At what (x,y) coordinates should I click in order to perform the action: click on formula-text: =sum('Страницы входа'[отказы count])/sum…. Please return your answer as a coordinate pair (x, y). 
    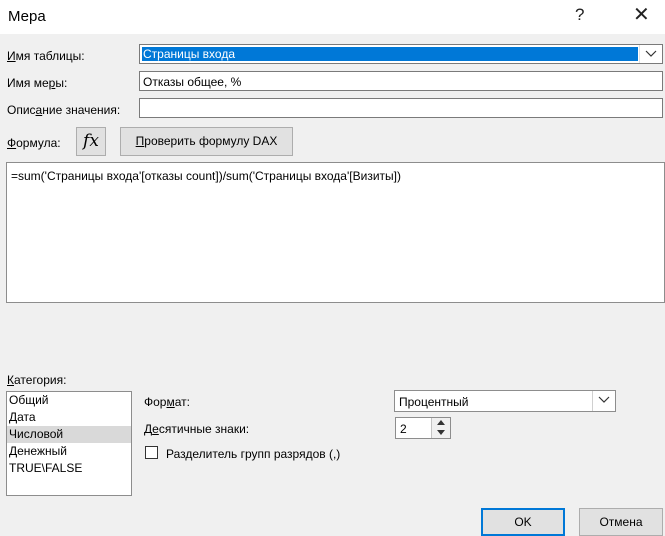
    Looking at the image, I should click on (206, 176).